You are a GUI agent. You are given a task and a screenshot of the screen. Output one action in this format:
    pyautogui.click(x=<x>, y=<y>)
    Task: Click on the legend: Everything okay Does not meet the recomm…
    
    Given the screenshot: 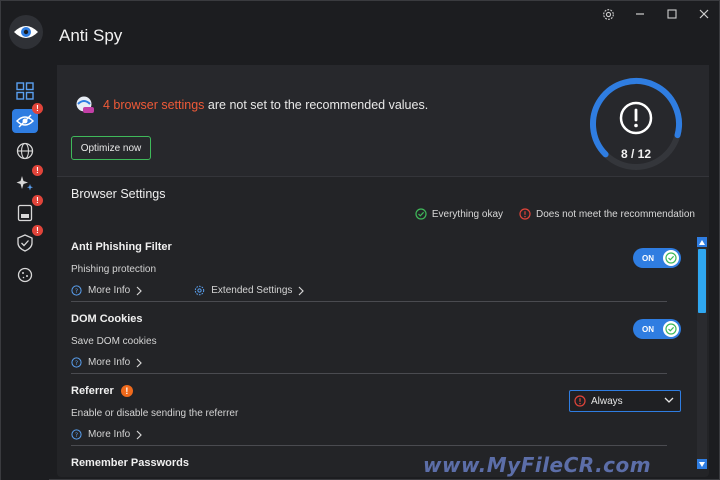 What is the action you would take?
    pyautogui.click(x=555, y=214)
    